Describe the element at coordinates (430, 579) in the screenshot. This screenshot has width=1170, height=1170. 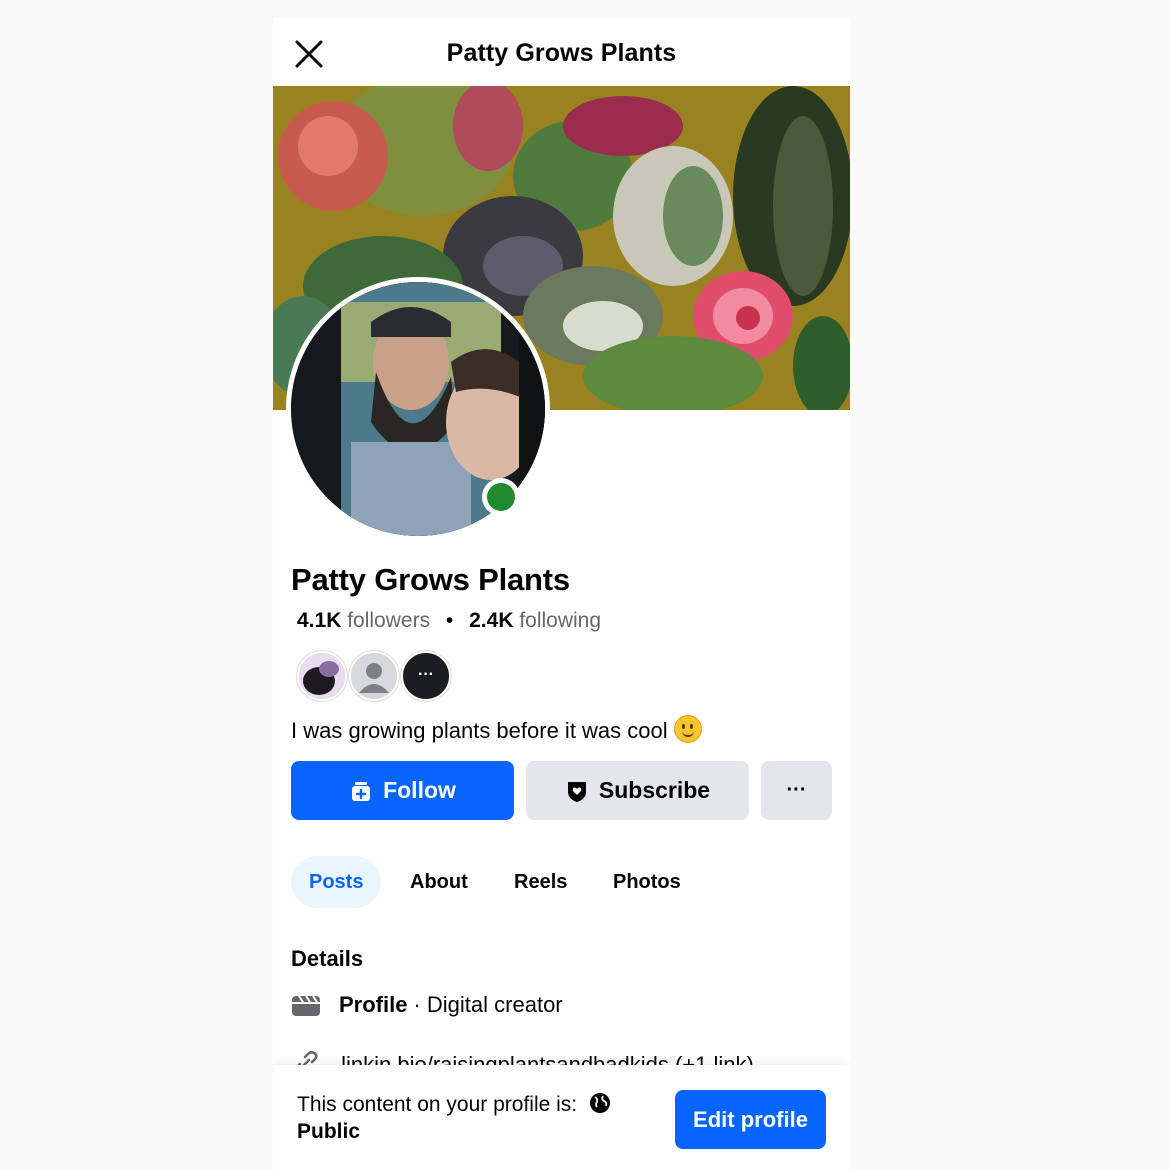
I see `profile-name: Patty Grows Plants` at that location.